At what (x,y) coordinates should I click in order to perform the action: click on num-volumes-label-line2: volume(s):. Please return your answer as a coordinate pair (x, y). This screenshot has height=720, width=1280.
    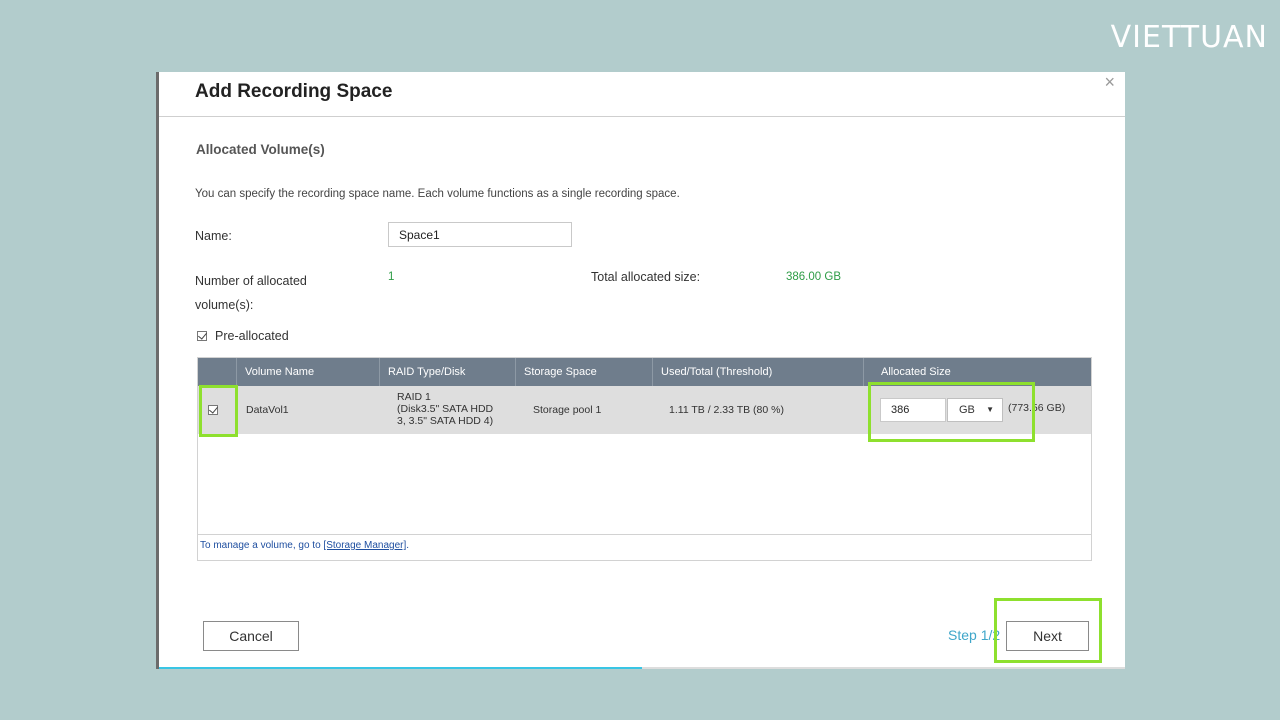
    Looking at the image, I should click on (224, 305).